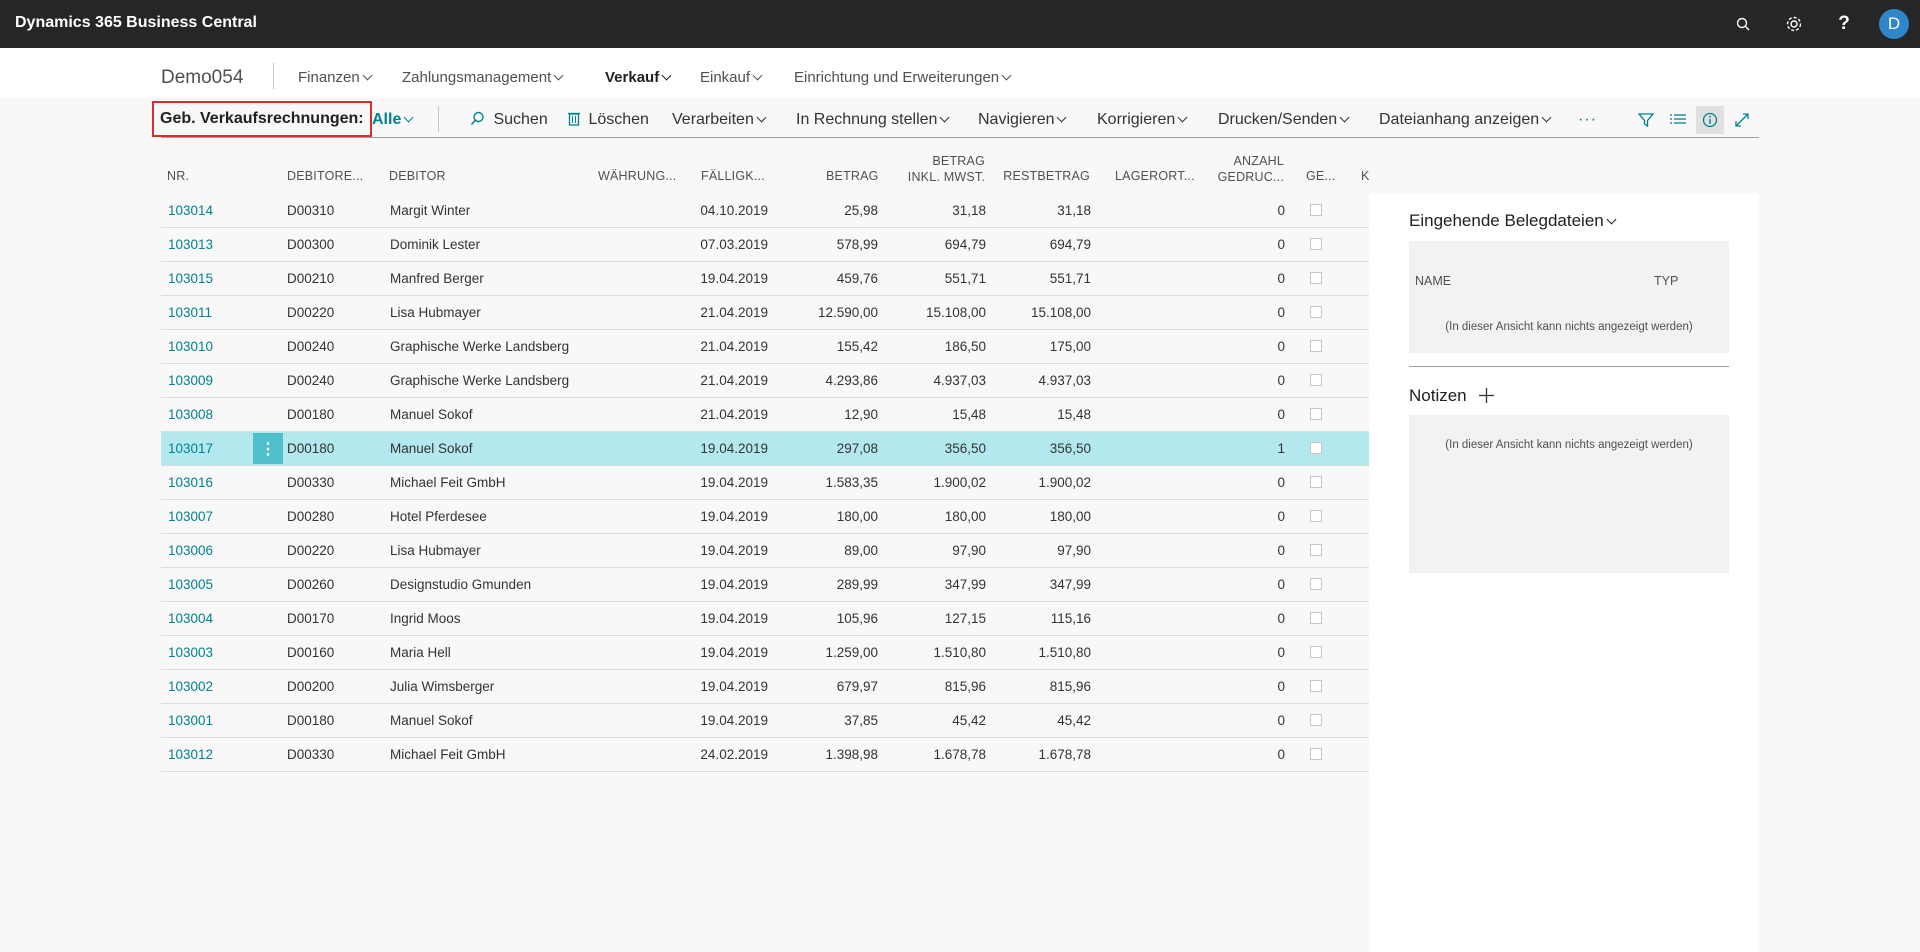 This screenshot has height=952, width=1920. Describe the element at coordinates (509, 120) in the screenshot. I see `search-button: Suchen` at that location.